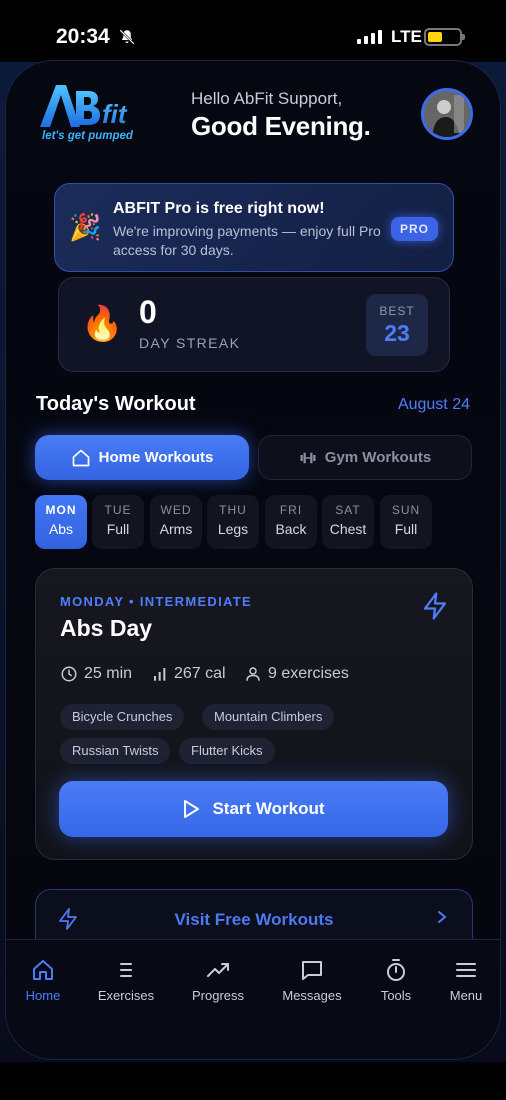 The width and height of the screenshot is (506, 1100). I want to click on streak-label: DAY STREAK, so click(190, 343).